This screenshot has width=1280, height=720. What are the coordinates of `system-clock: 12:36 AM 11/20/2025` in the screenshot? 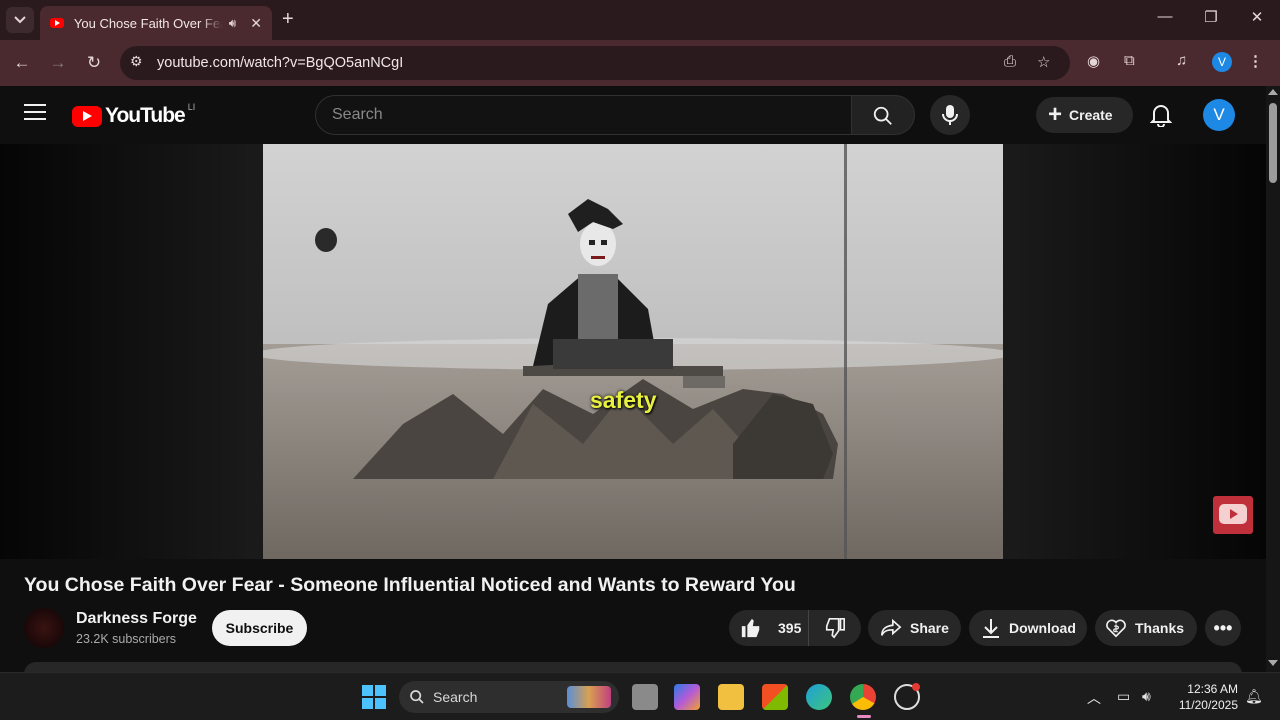 It's located at (1205, 697).